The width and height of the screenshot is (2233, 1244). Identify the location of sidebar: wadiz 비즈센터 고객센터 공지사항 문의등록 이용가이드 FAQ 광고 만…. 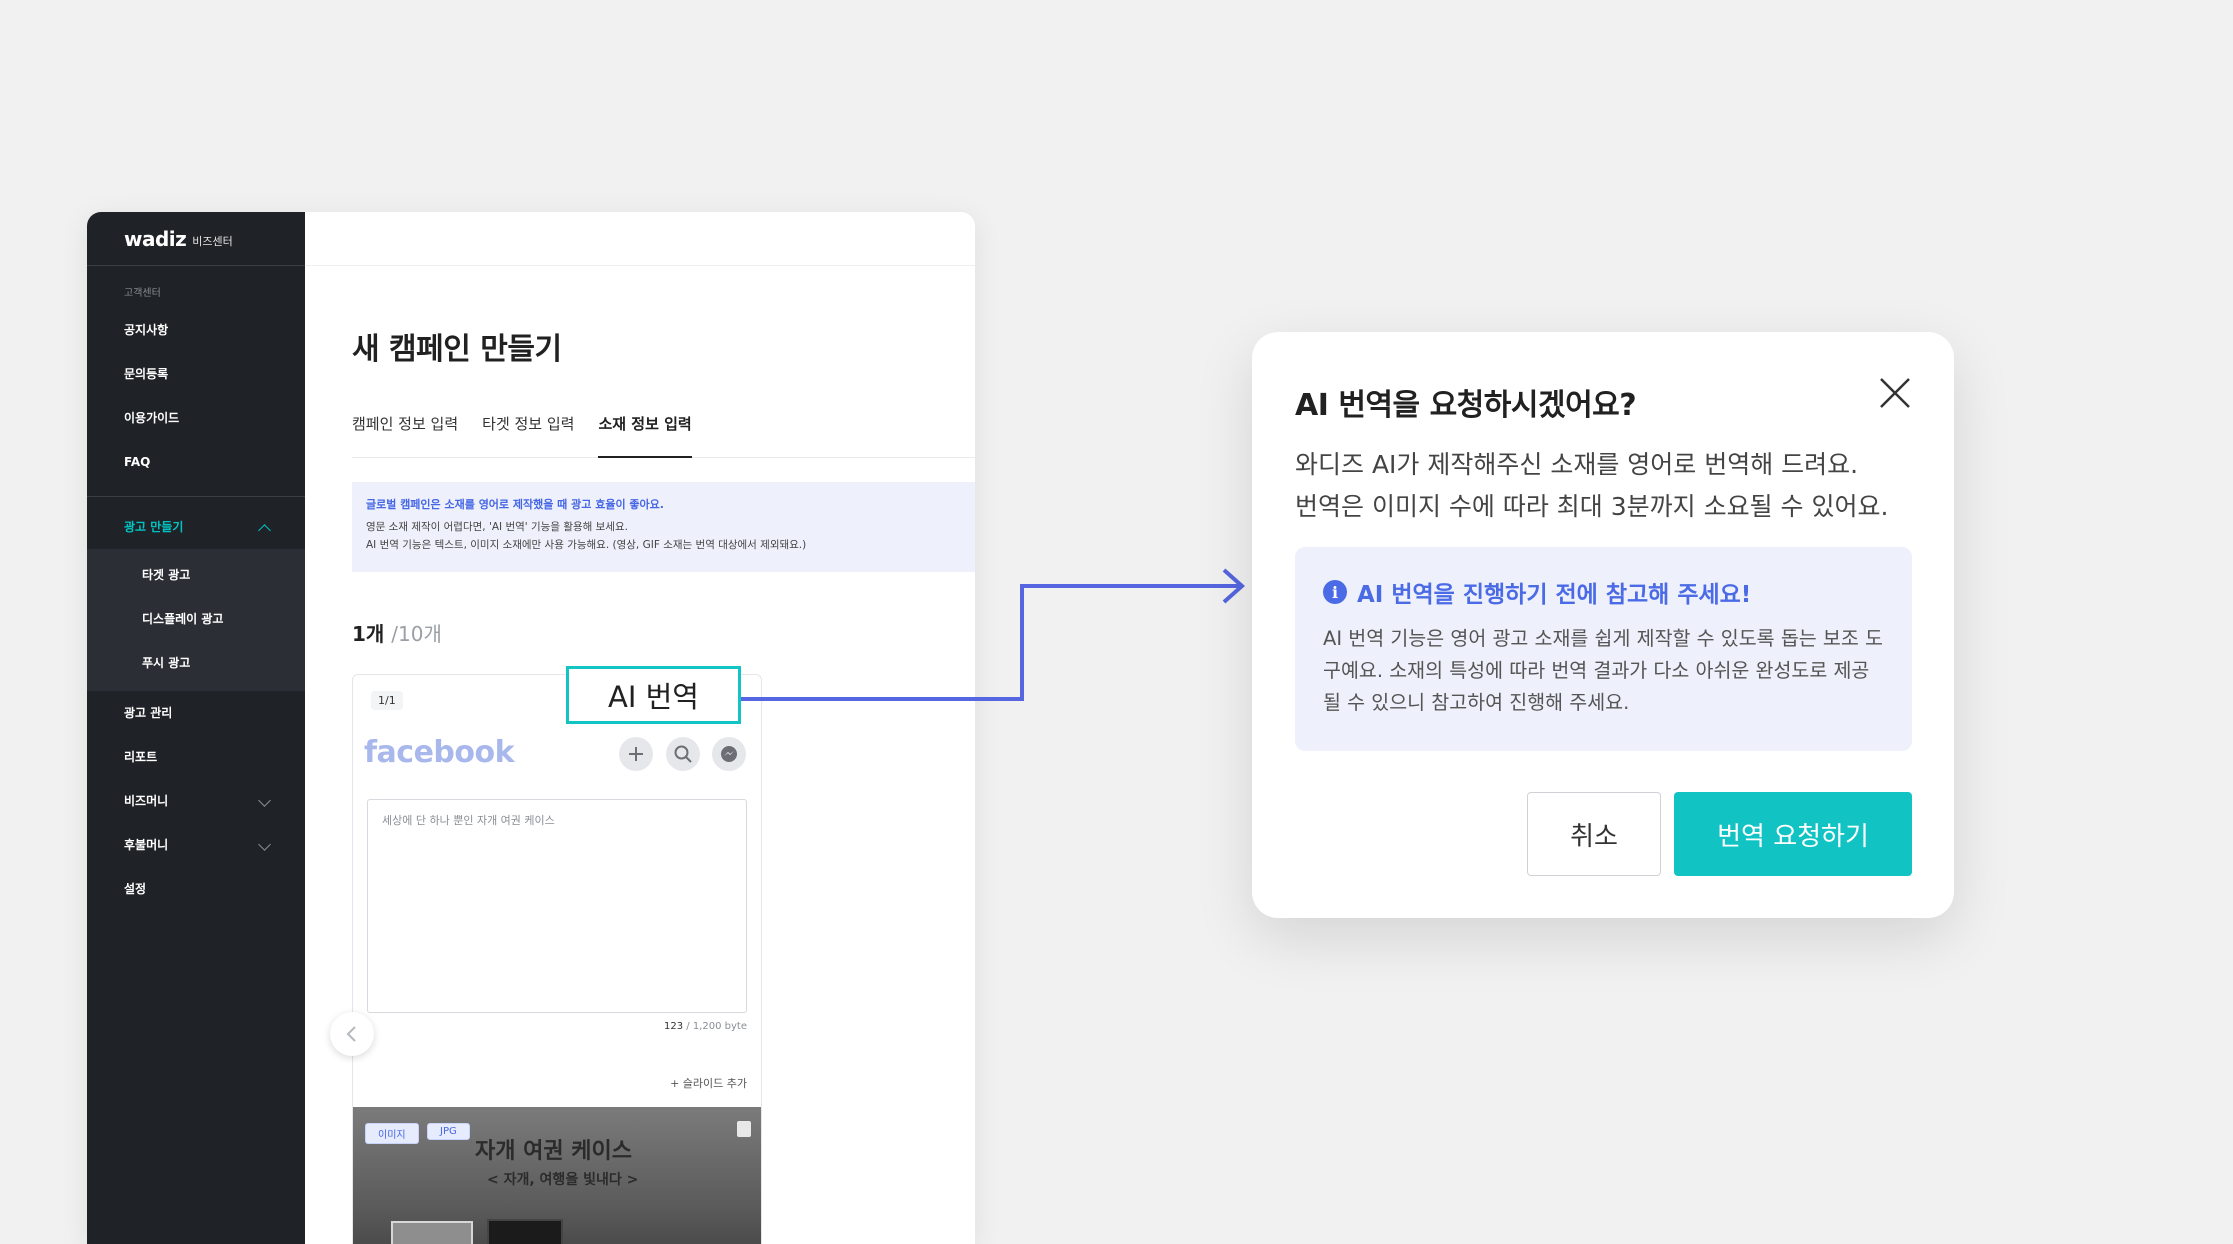
(196, 728).